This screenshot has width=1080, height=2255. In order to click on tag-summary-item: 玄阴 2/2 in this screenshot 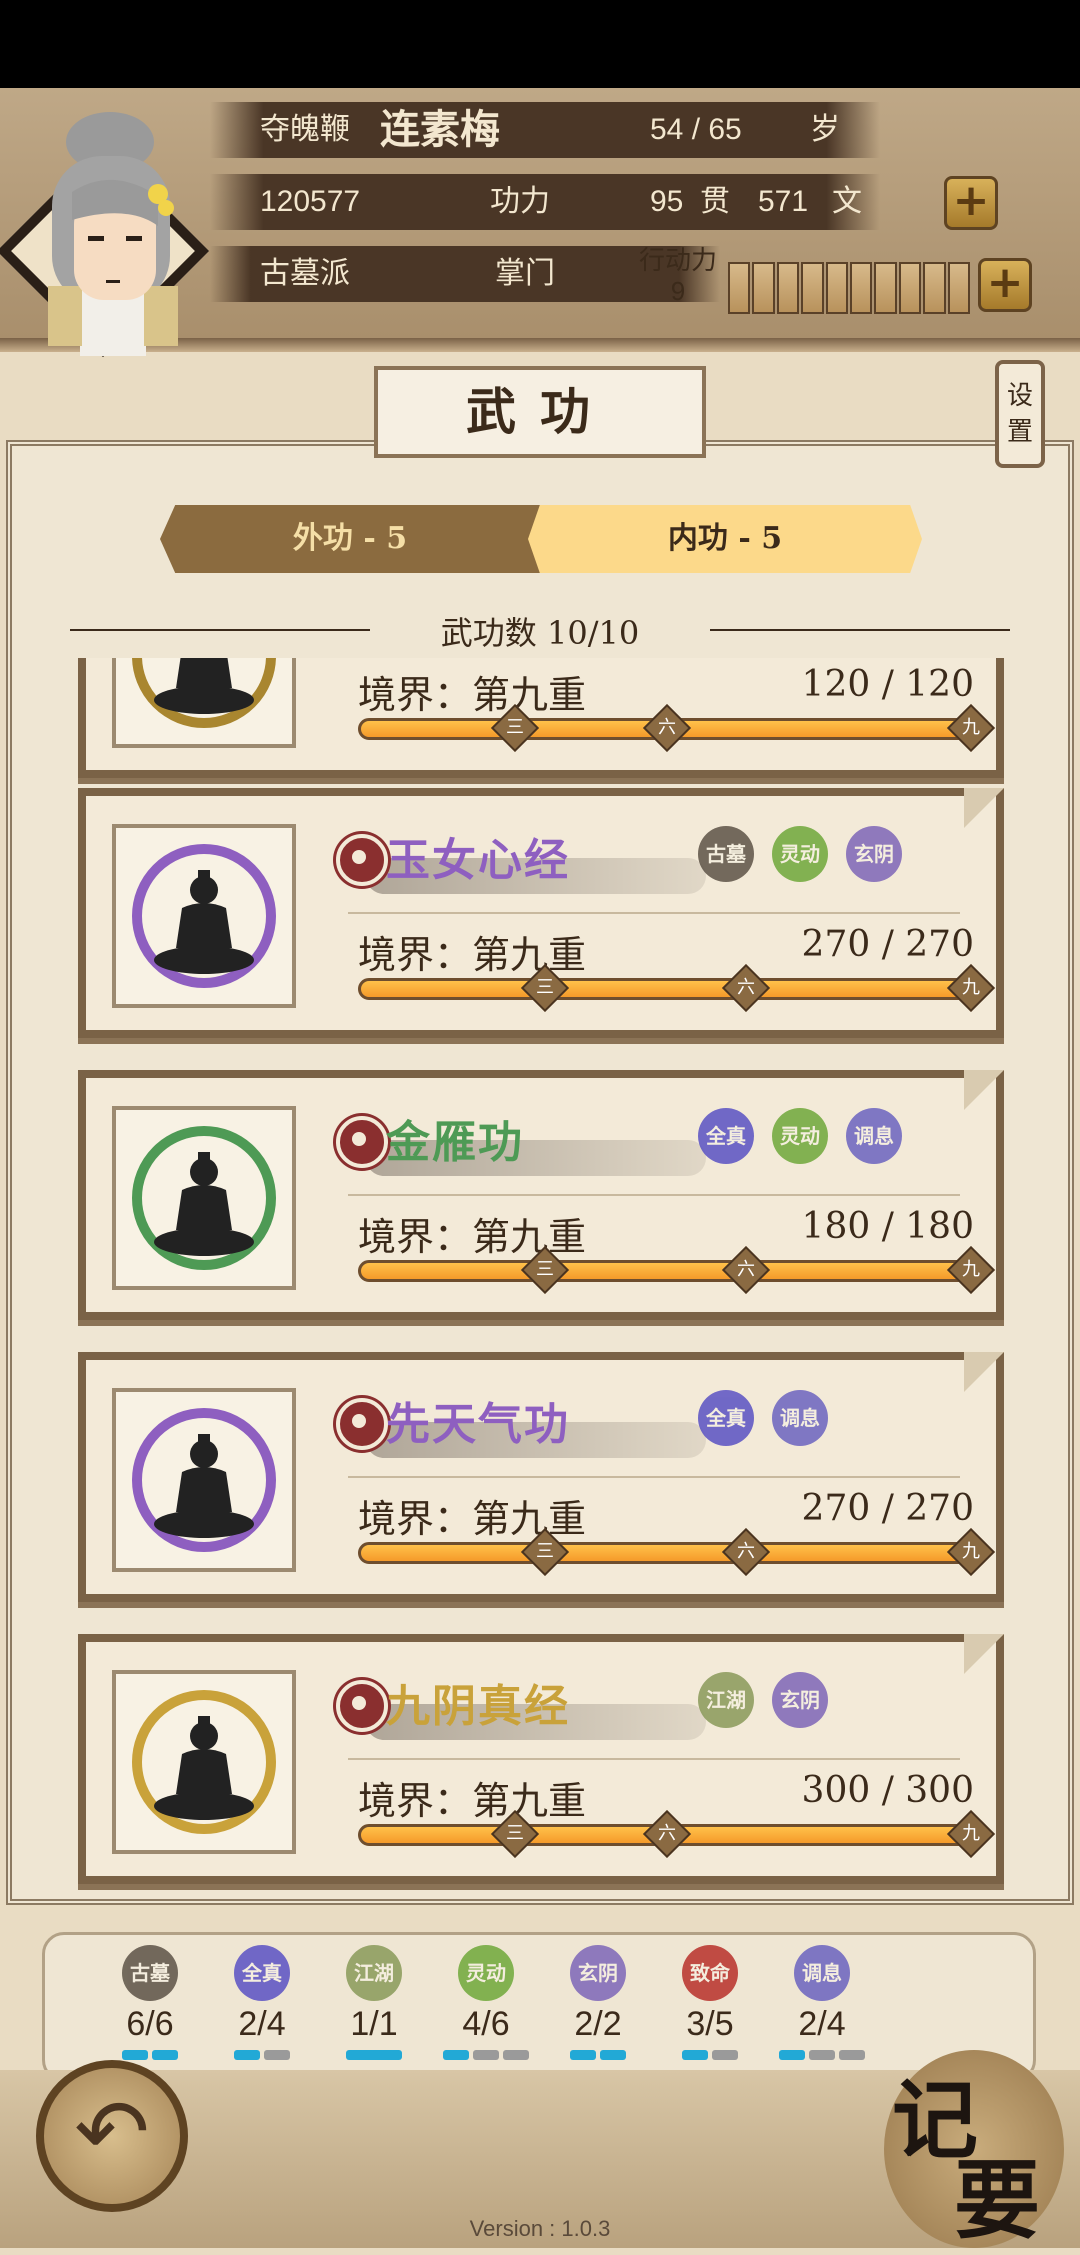, I will do `click(598, 2002)`.